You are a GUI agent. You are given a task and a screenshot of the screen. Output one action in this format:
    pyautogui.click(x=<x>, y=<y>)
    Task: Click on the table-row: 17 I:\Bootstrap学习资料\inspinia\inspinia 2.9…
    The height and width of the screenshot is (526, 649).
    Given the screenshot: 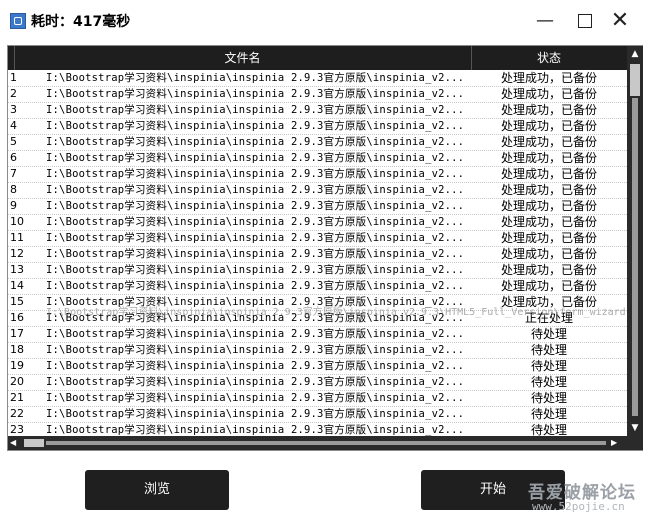 What is the action you would take?
    pyautogui.click(x=317, y=334)
    